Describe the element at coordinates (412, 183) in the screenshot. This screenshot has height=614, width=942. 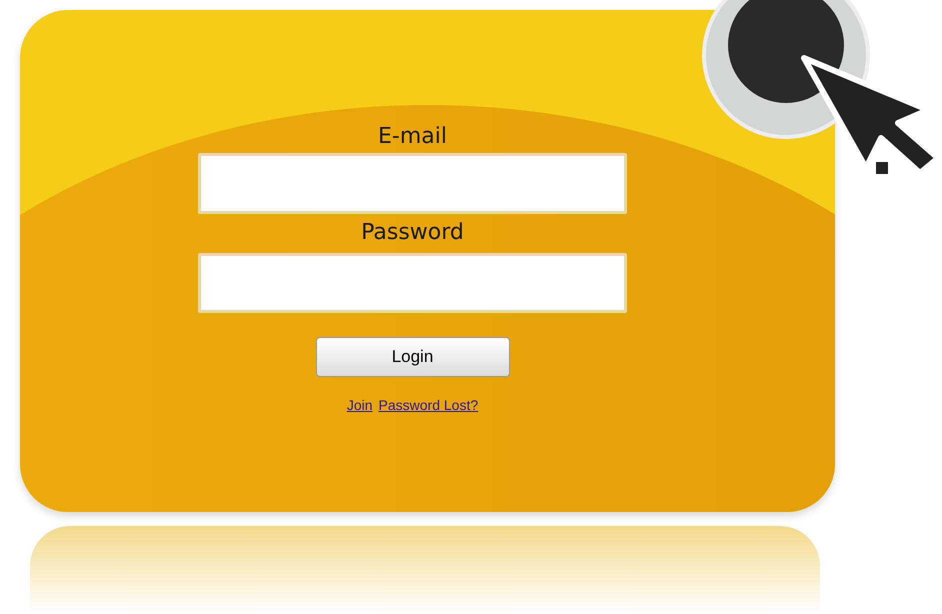
I see `email-field` at that location.